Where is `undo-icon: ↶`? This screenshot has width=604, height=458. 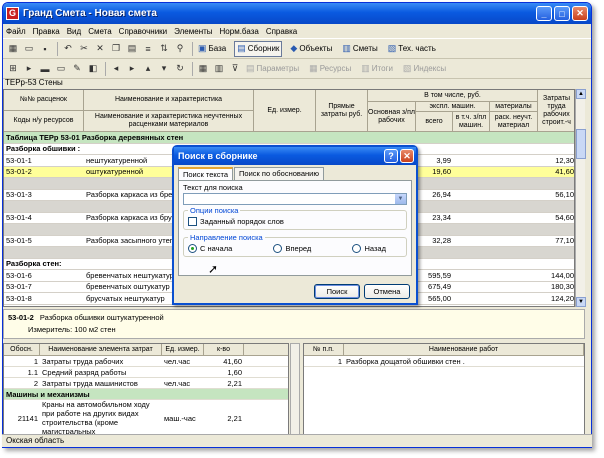
undo-icon: ↶ is located at coordinates (68, 49).